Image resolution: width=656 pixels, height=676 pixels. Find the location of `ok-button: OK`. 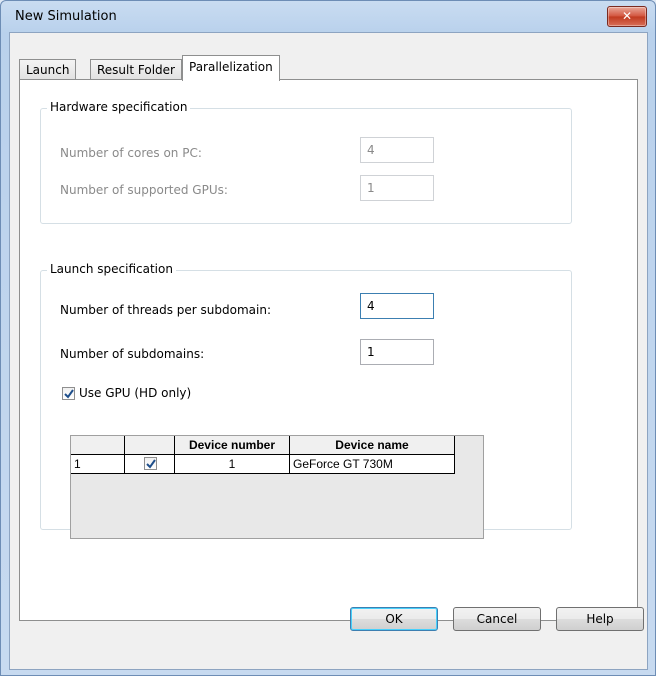

ok-button: OK is located at coordinates (394, 619).